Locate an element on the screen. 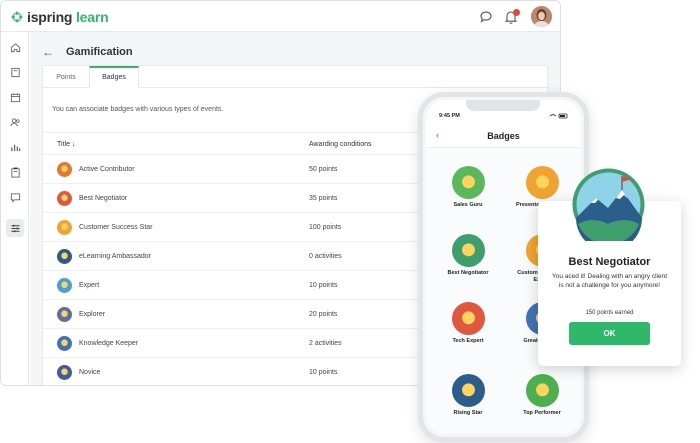 Image resolution: width=700 pixels, height=443 pixels. tab-bar: Points Badges is located at coordinates (295, 77).